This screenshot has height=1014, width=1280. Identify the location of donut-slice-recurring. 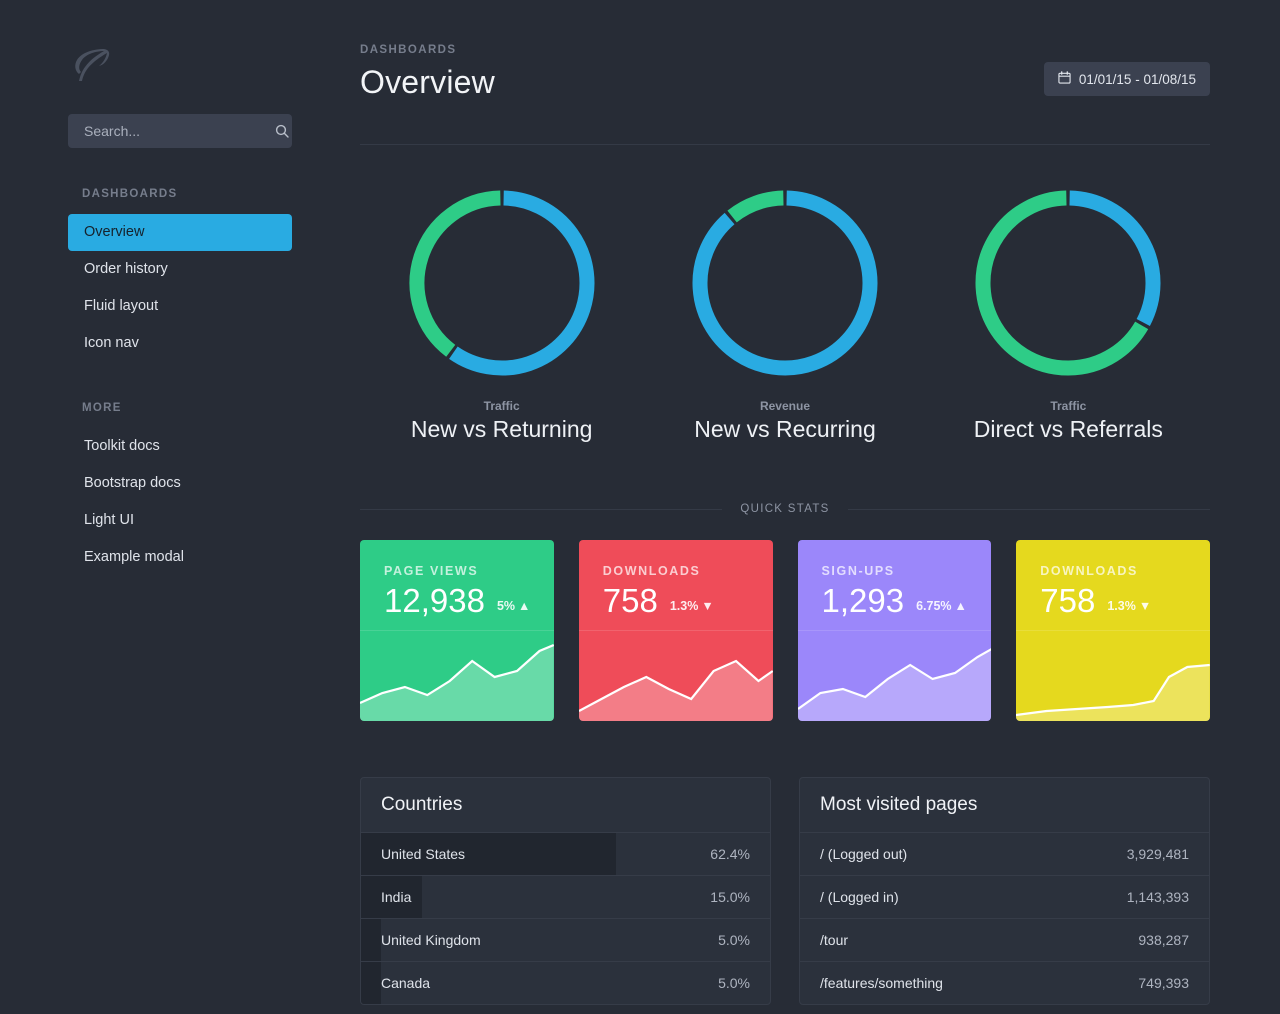
(785, 283).